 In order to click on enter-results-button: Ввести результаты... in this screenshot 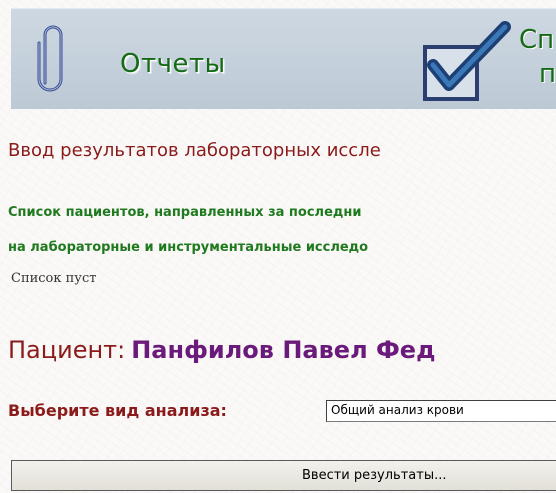, I will do `click(283, 475)`.